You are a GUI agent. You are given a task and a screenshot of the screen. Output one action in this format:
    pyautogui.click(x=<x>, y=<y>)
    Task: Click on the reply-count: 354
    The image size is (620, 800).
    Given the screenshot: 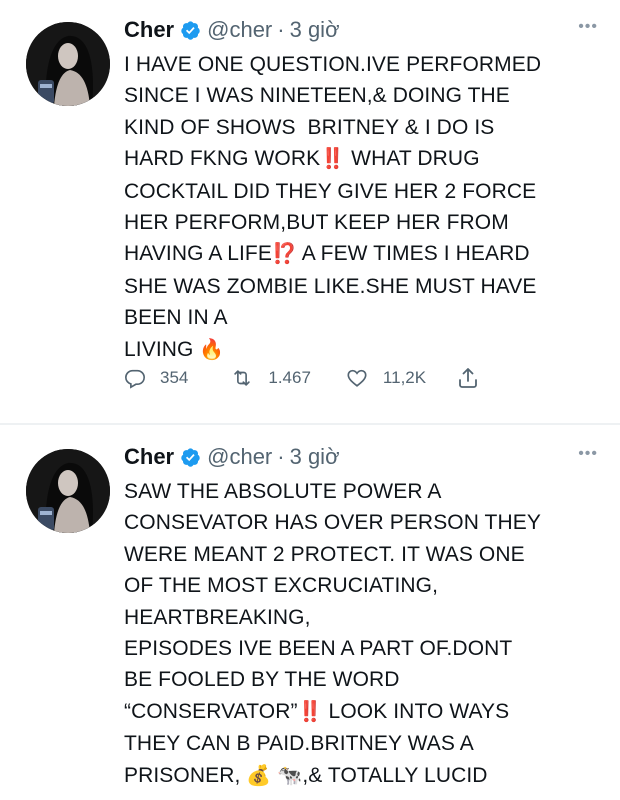 What is the action you would take?
    pyautogui.click(x=174, y=377)
    